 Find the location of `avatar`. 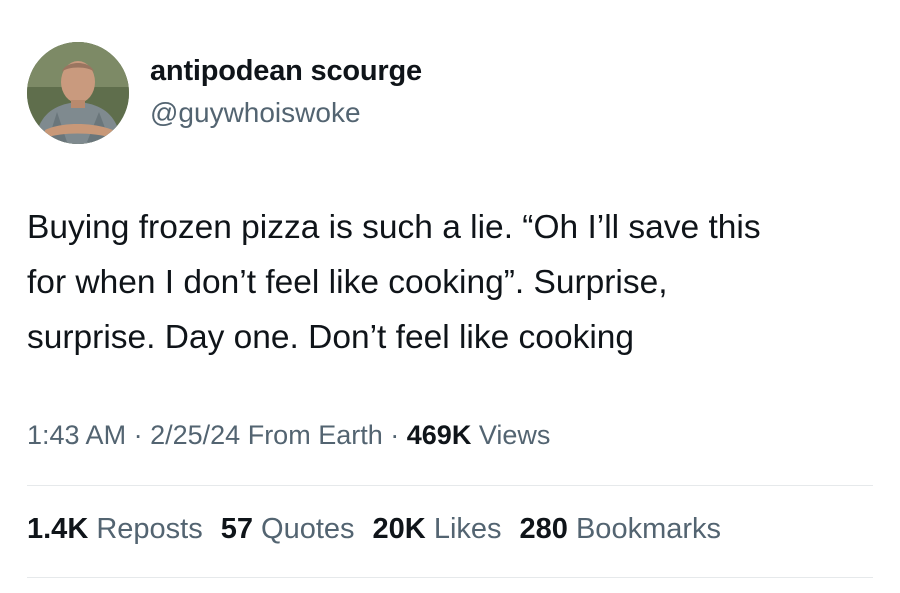

avatar is located at coordinates (78, 93).